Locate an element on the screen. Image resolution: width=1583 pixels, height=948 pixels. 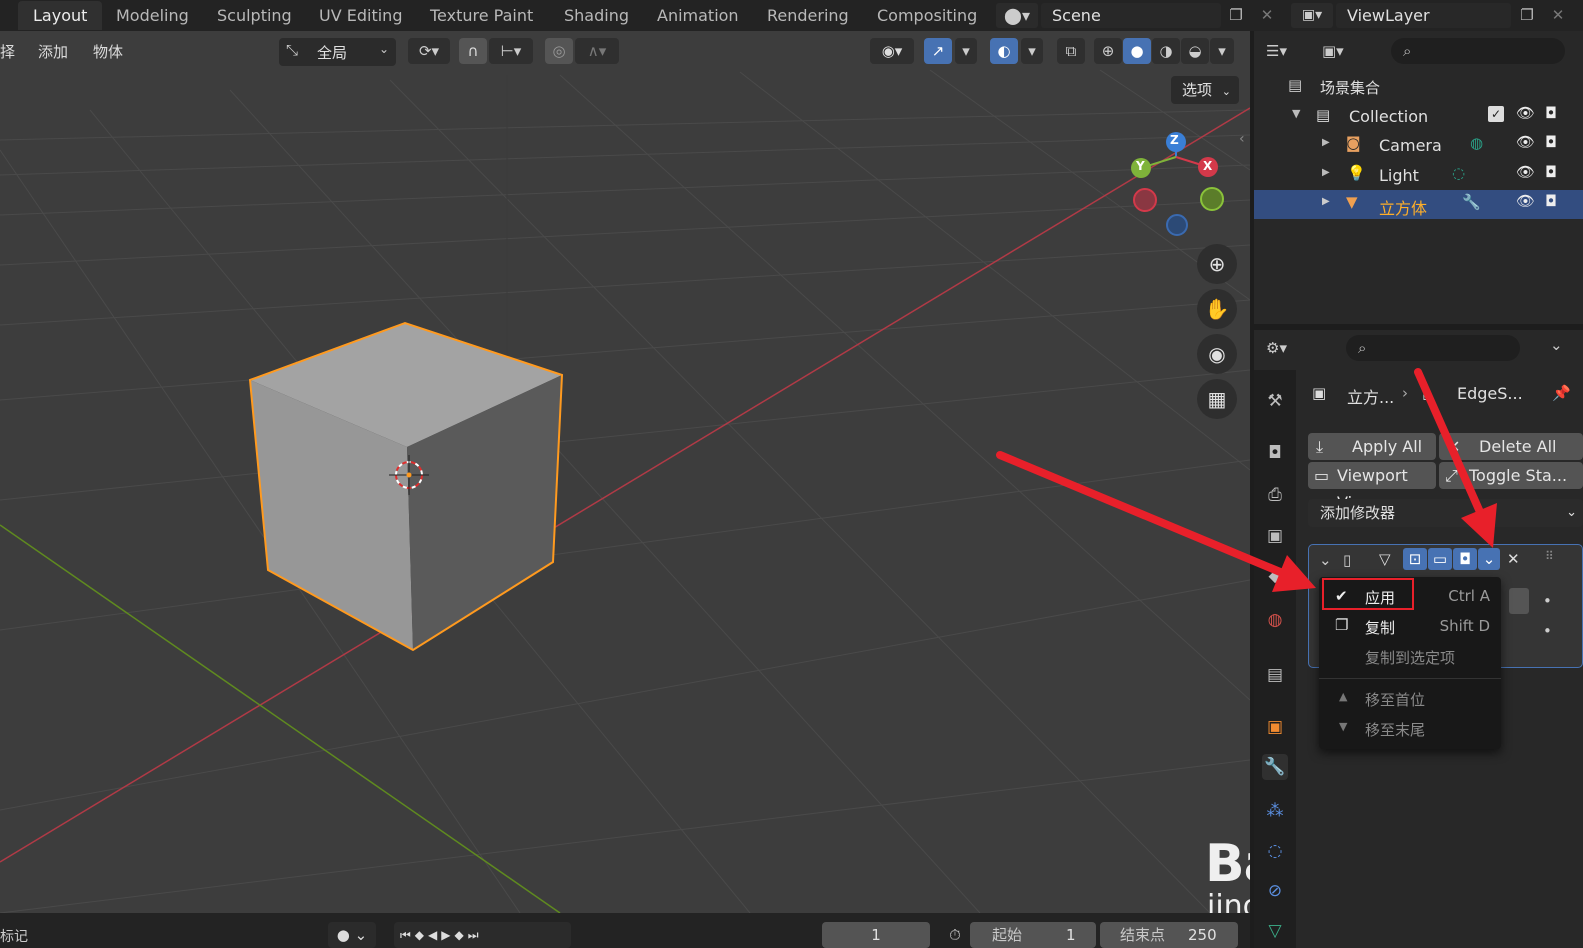
pan-hand-icon: ✋ is located at coordinates (1217, 309).